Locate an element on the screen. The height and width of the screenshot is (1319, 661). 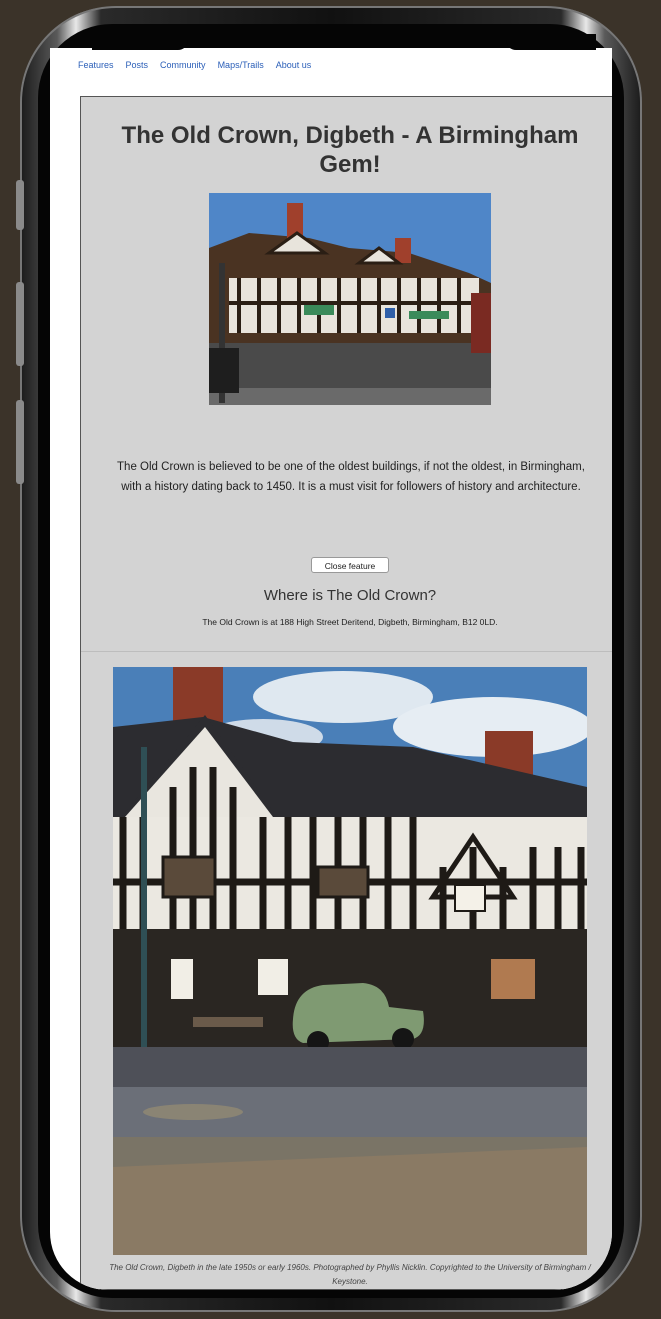
volume-down-button is located at coordinates (20, 442).